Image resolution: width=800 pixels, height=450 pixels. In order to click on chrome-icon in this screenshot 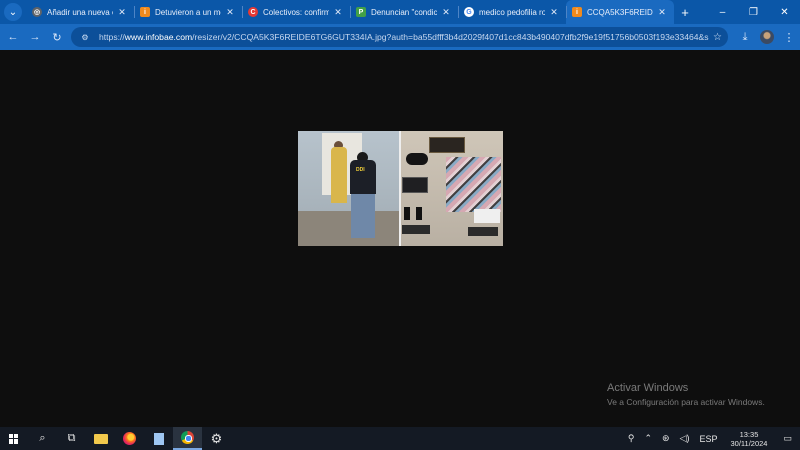, I will do `click(187, 437)`.